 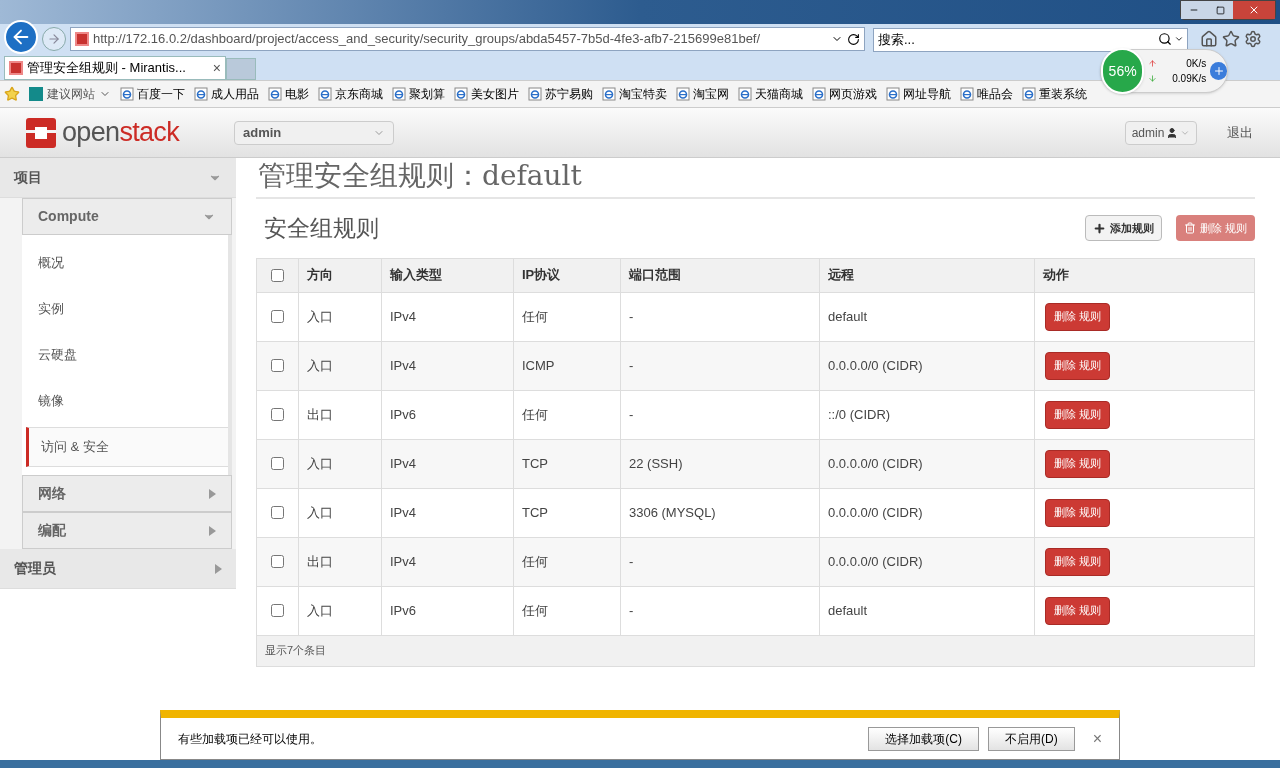 I want to click on upload-arrow-icon, so click(x=1153, y=63).